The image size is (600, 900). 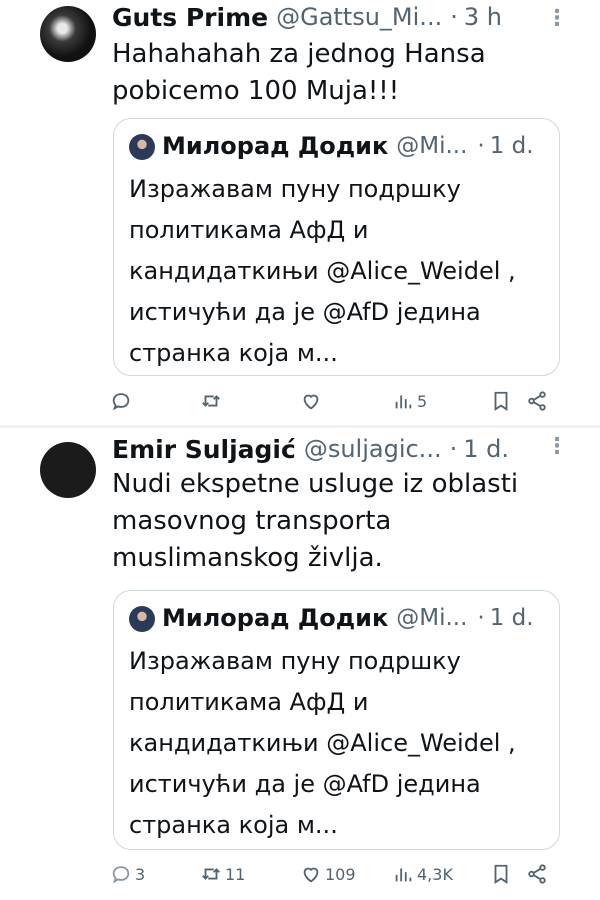 I want to click on timestamp: 1 d., so click(x=486, y=449).